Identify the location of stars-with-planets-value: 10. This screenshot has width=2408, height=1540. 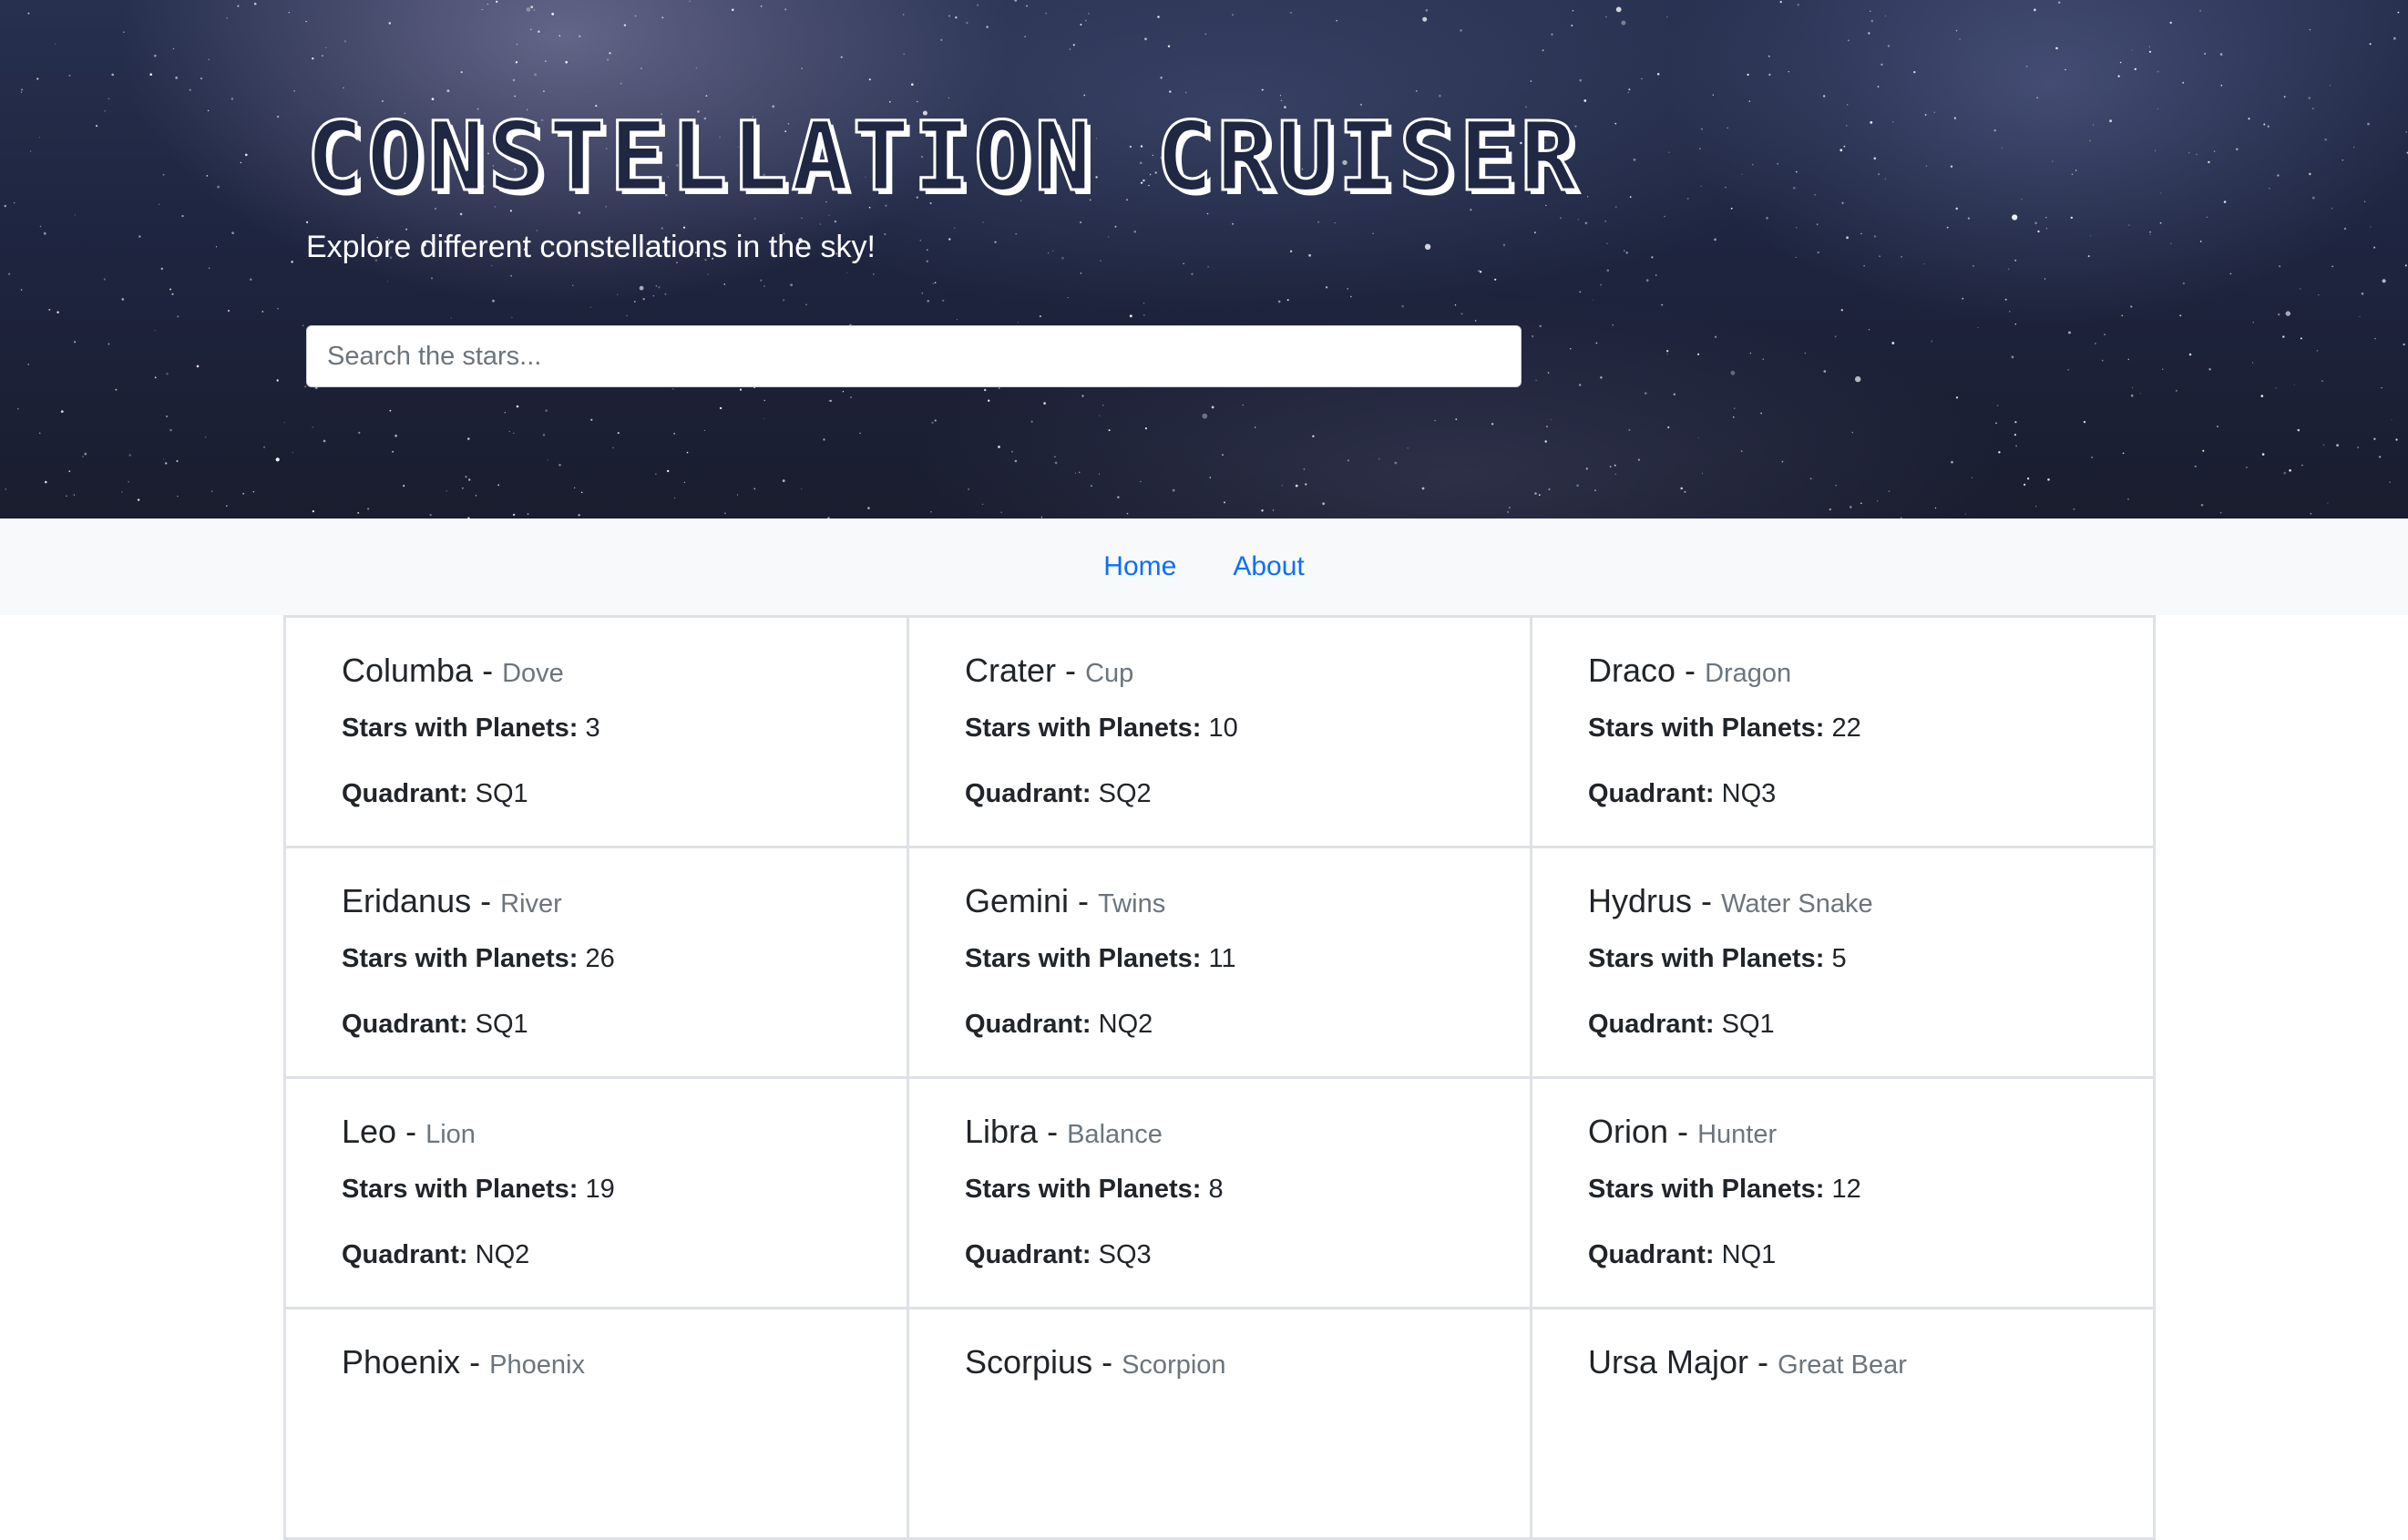
(1223, 728).